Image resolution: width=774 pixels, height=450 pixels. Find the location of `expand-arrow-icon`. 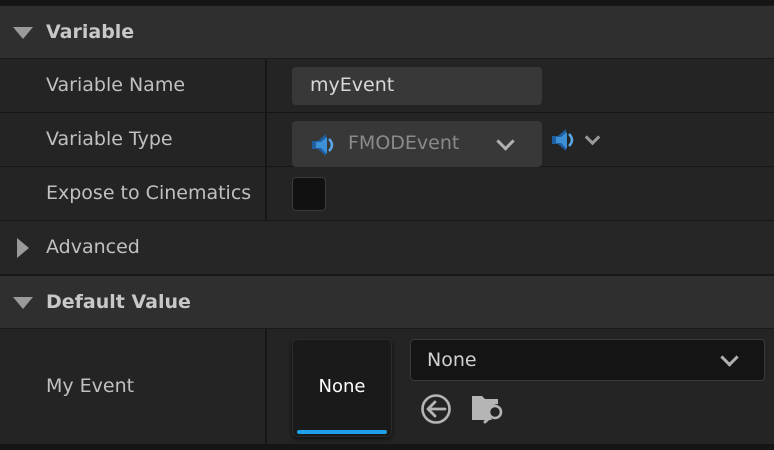

expand-arrow-icon is located at coordinates (23, 248).